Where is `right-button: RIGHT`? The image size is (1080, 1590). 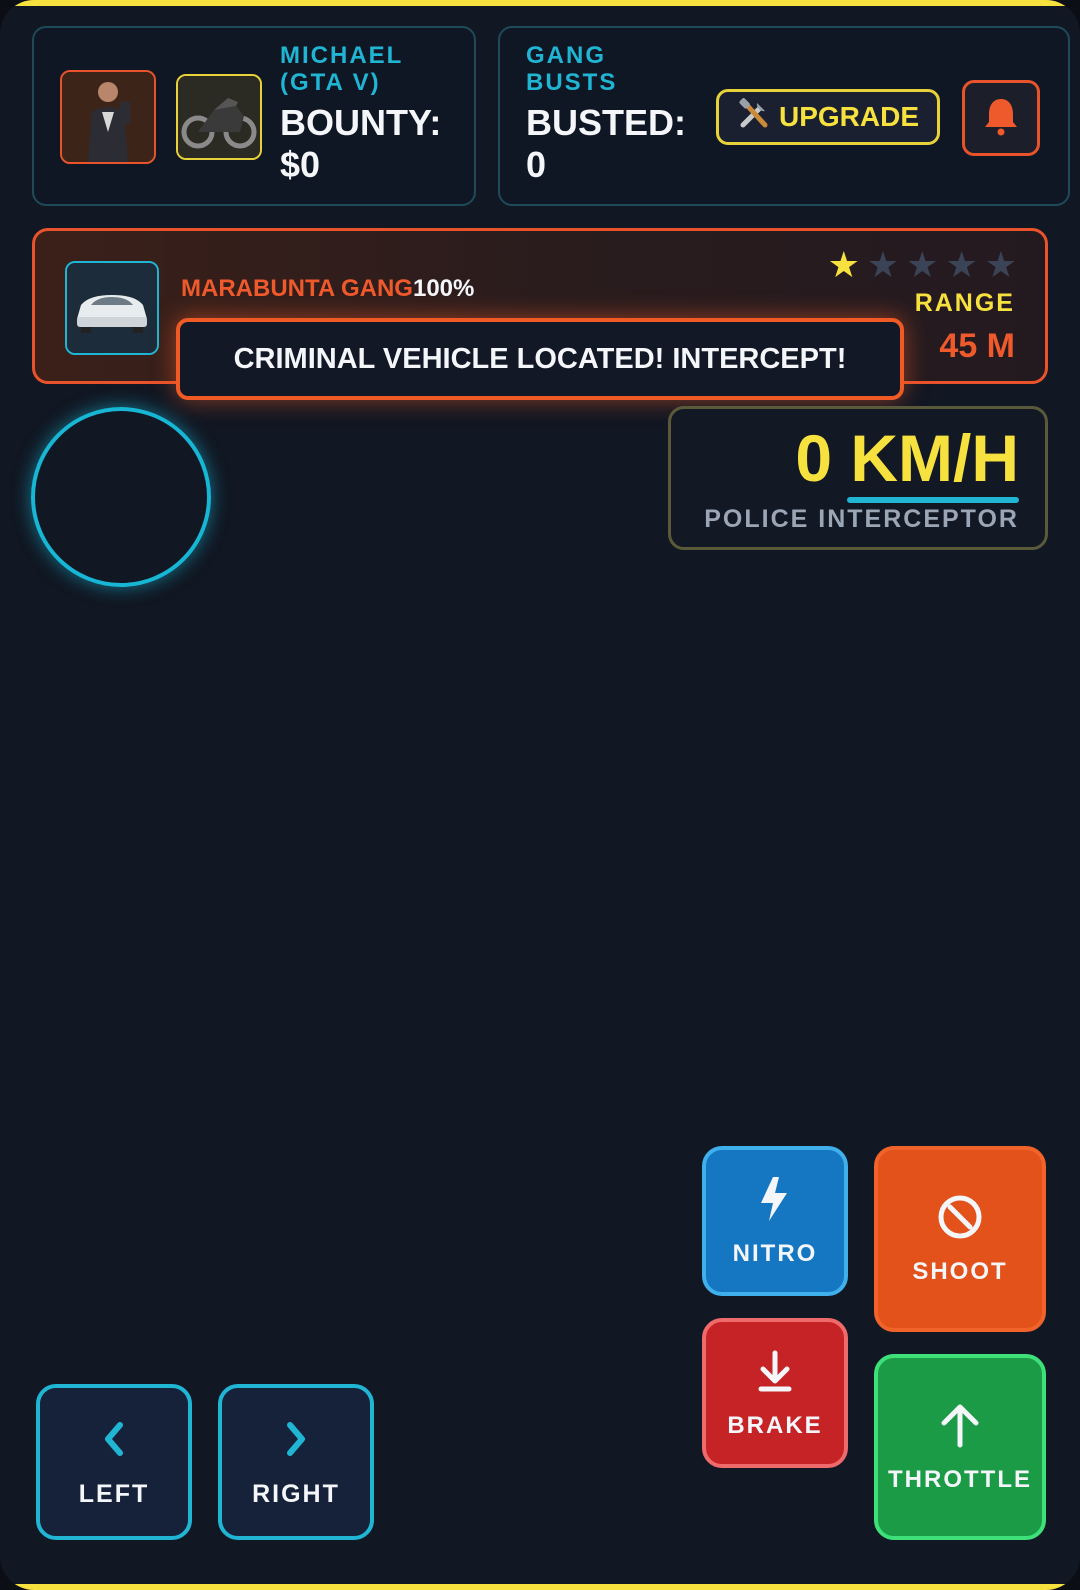 right-button: RIGHT is located at coordinates (296, 1462).